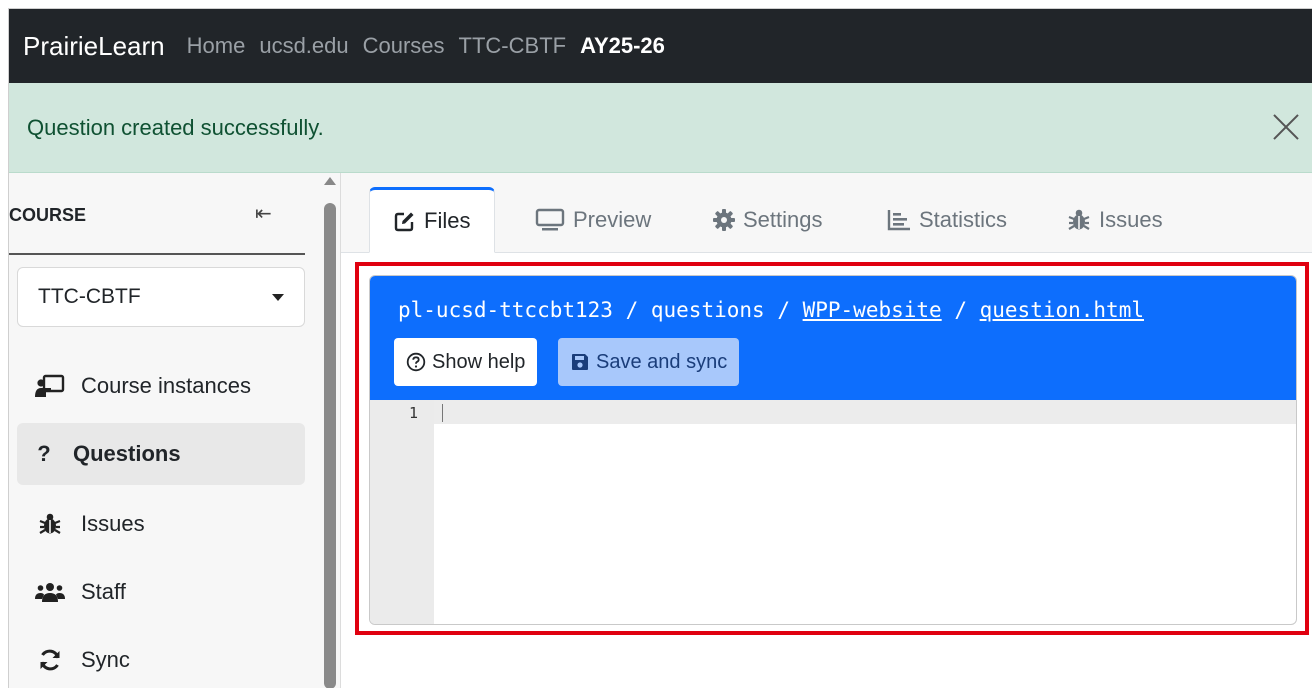 The width and height of the screenshot is (1312, 688). Describe the element at coordinates (161, 658) in the screenshot. I see `sidebar-item-sync: Sync` at that location.